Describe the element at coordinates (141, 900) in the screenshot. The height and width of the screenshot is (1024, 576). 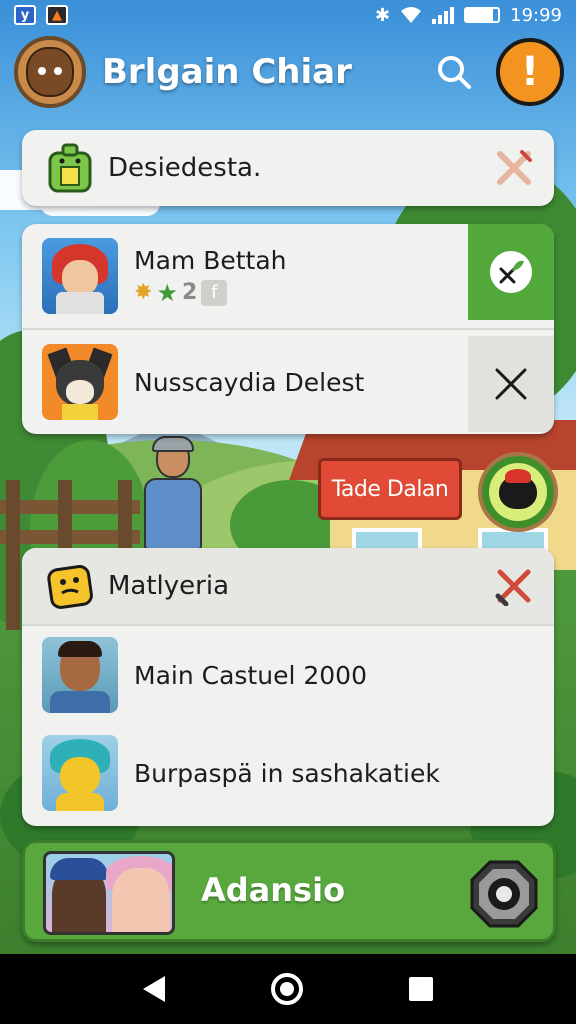
I see `character-body` at that location.